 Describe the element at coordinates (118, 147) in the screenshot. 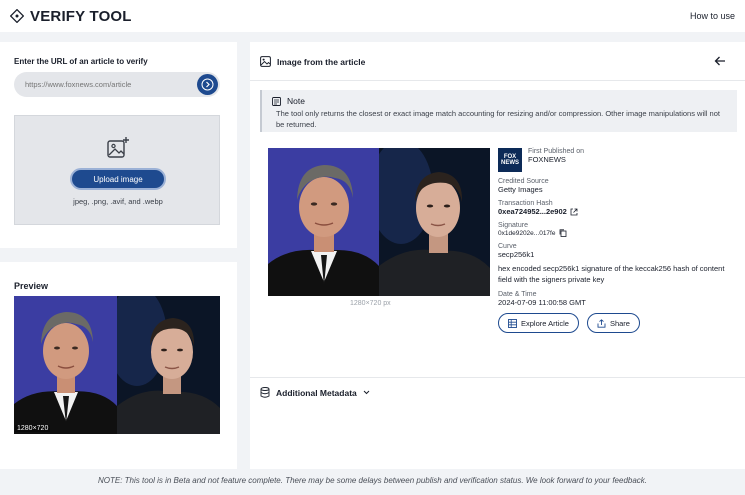

I see `image-add-icon` at that location.